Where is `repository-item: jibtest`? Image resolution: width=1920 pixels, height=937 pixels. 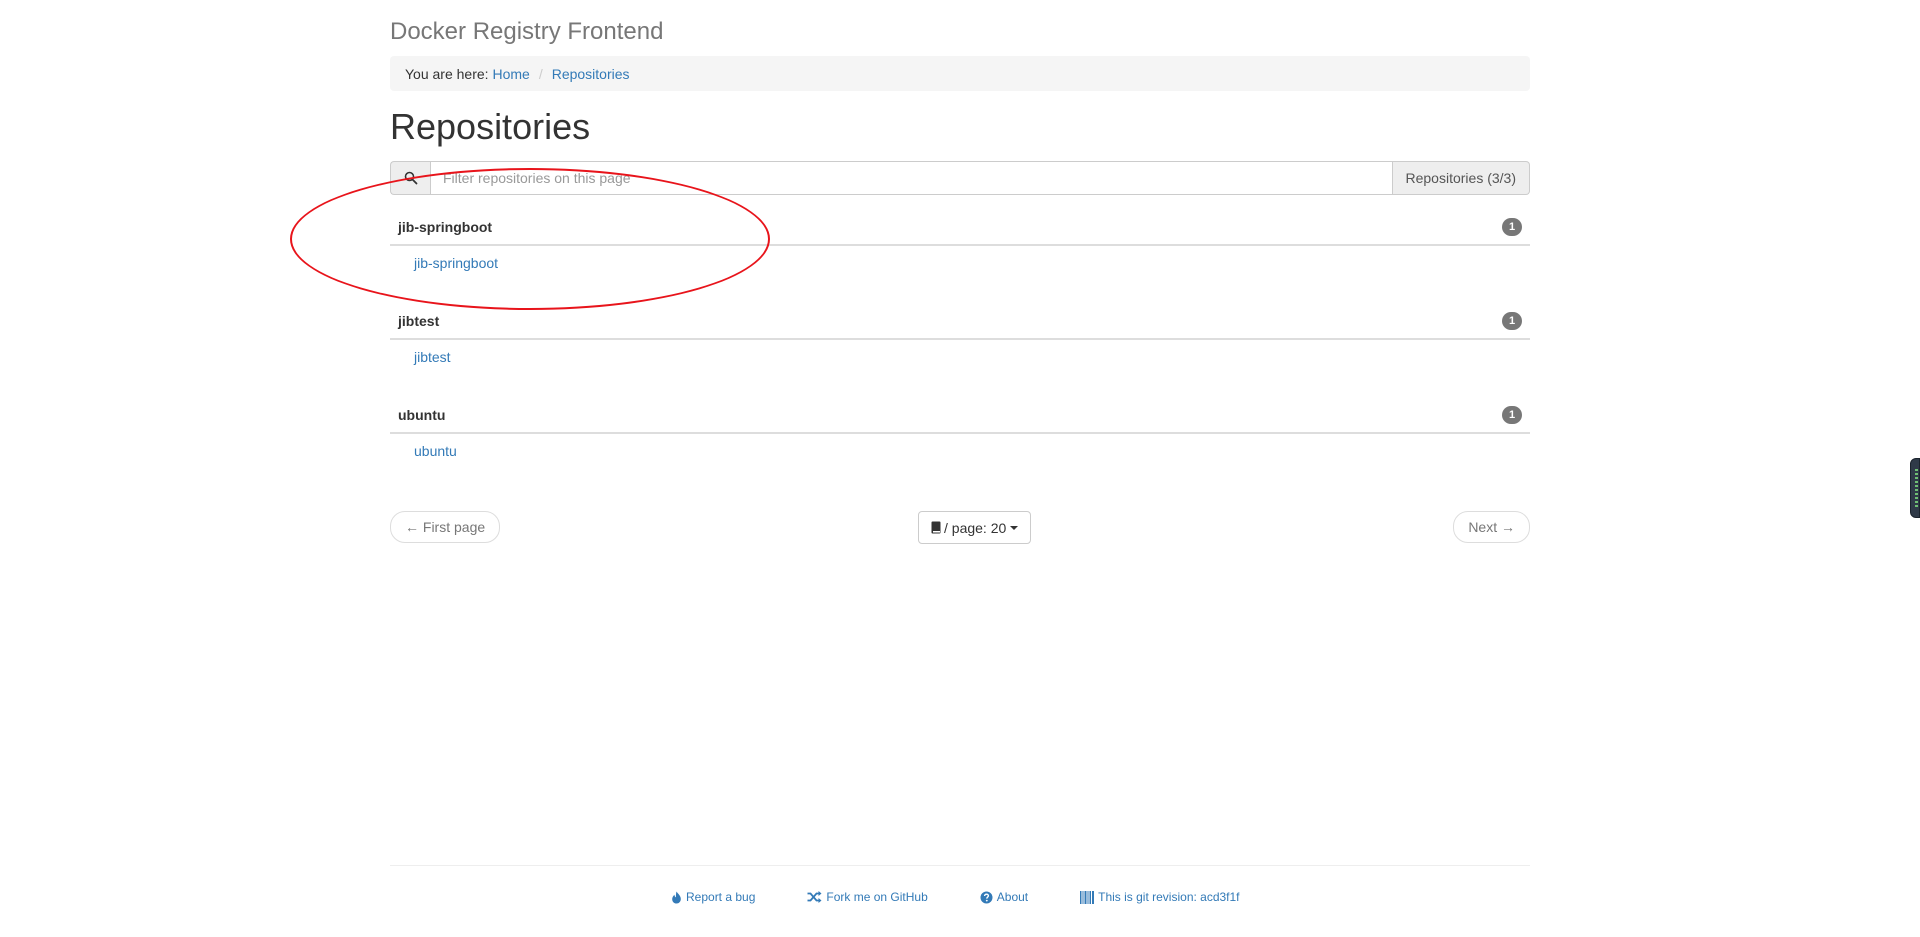
repository-item: jibtest is located at coordinates (960, 352).